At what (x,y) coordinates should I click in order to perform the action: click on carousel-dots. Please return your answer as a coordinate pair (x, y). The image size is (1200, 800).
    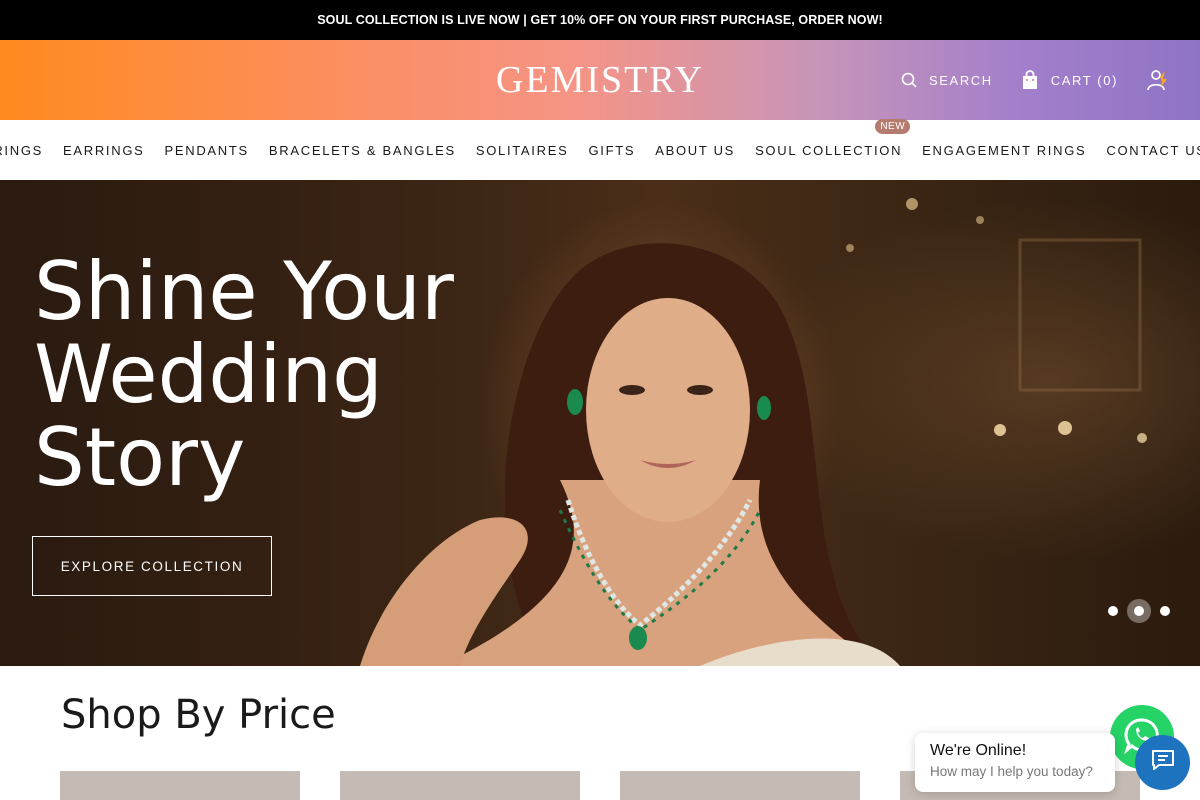
    Looking at the image, I should click on (1139, 611).